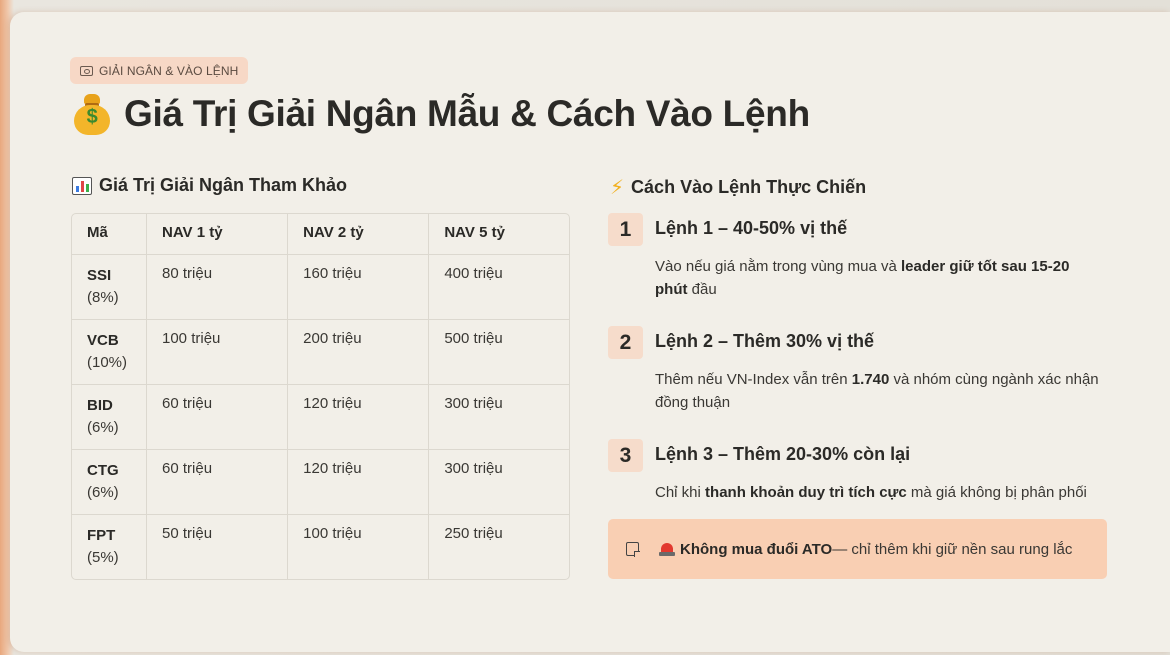 The height and width of the screenshot is (655, 1170). I want to click on bar-chart-icon, so click(82, 185).